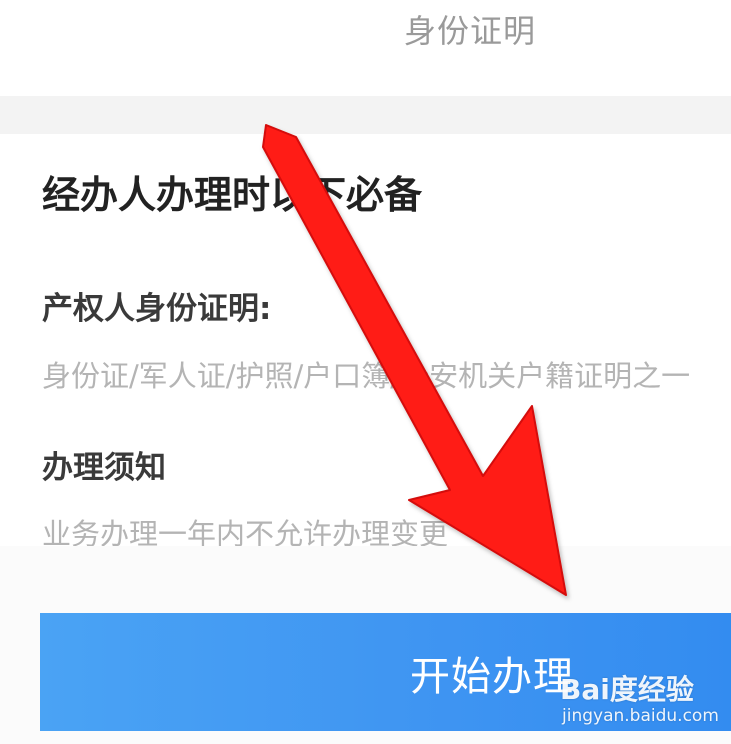 This screenshot has height=744, width=731. What do you see at coordinates (365, 48) in the screenshot?
I see `top-area: 身份证明` at bounding box center [365, 48].